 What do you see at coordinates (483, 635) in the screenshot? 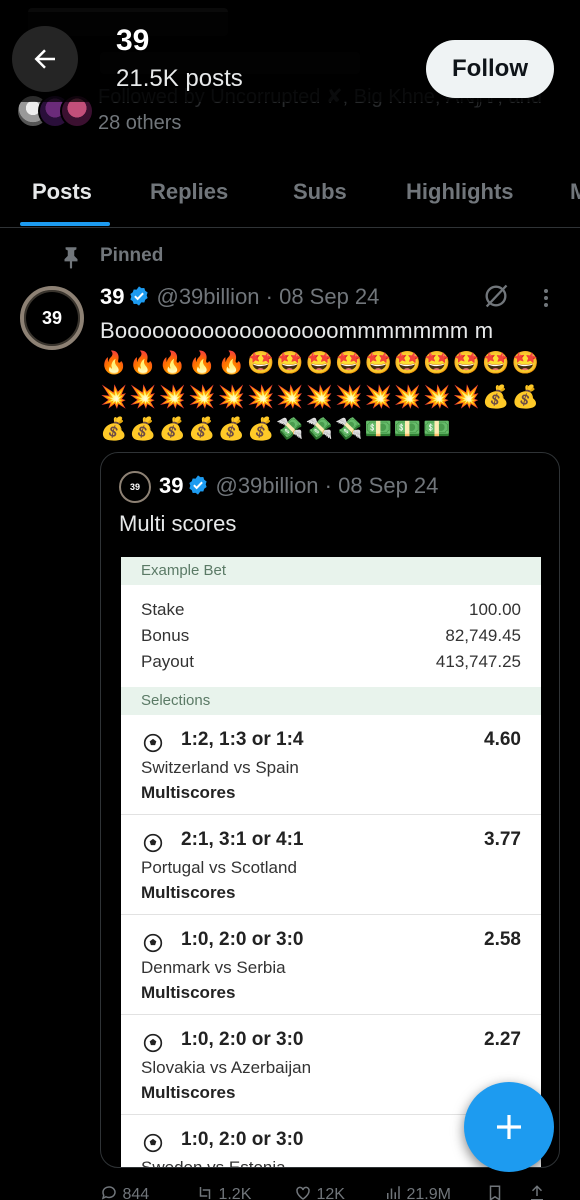
I see `bonus-value: 82,749.45` at bounding box center [483, 635].